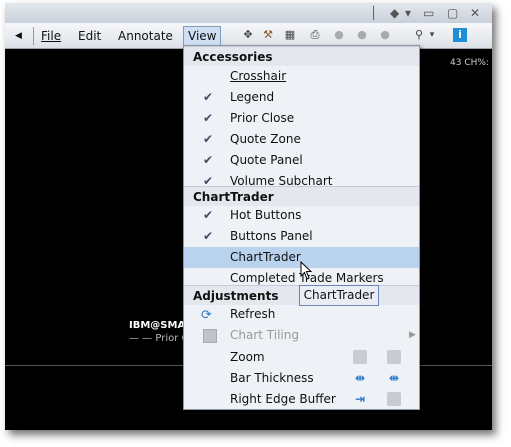  What do you see at coordinates (268, 35) in the screenshot?
I see `hammer-icon: ⚒` at bounding box center [268, 35].